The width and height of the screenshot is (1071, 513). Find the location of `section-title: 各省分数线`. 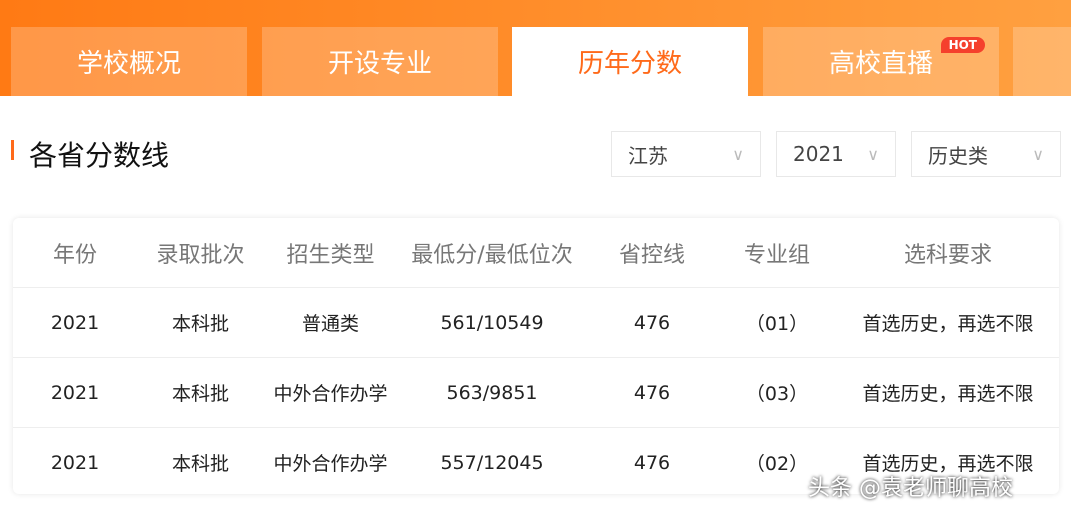

section-title: 各省分数线 is located at coordinates (99, 155).